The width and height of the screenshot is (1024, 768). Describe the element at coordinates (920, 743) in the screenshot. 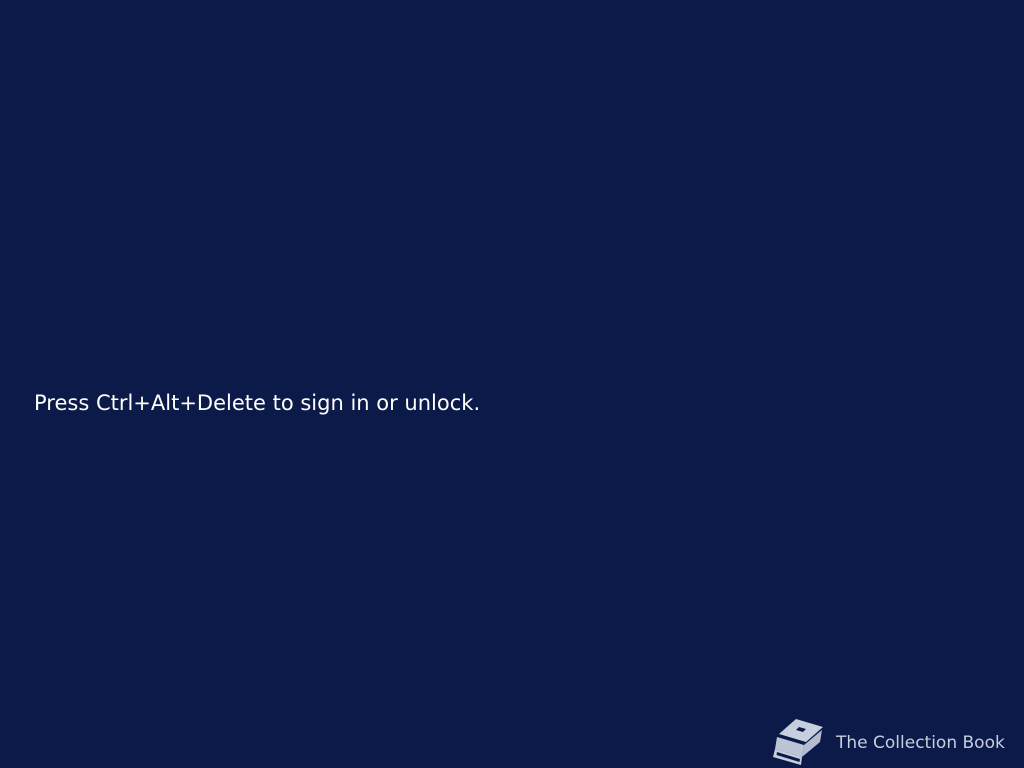

I see `branding-label: The Collection Book` at that location.